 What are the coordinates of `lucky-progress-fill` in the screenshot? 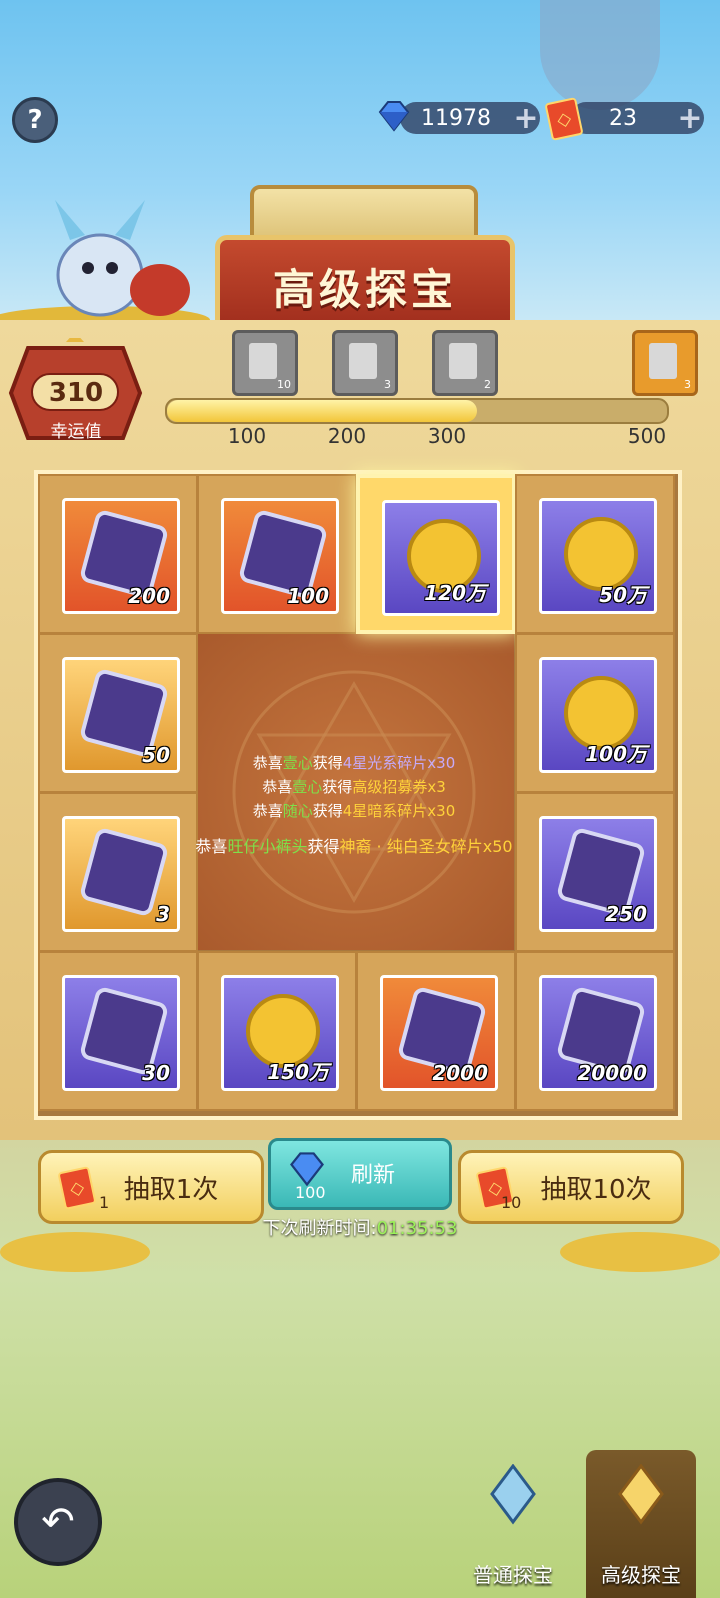 It's located at (322, 411).